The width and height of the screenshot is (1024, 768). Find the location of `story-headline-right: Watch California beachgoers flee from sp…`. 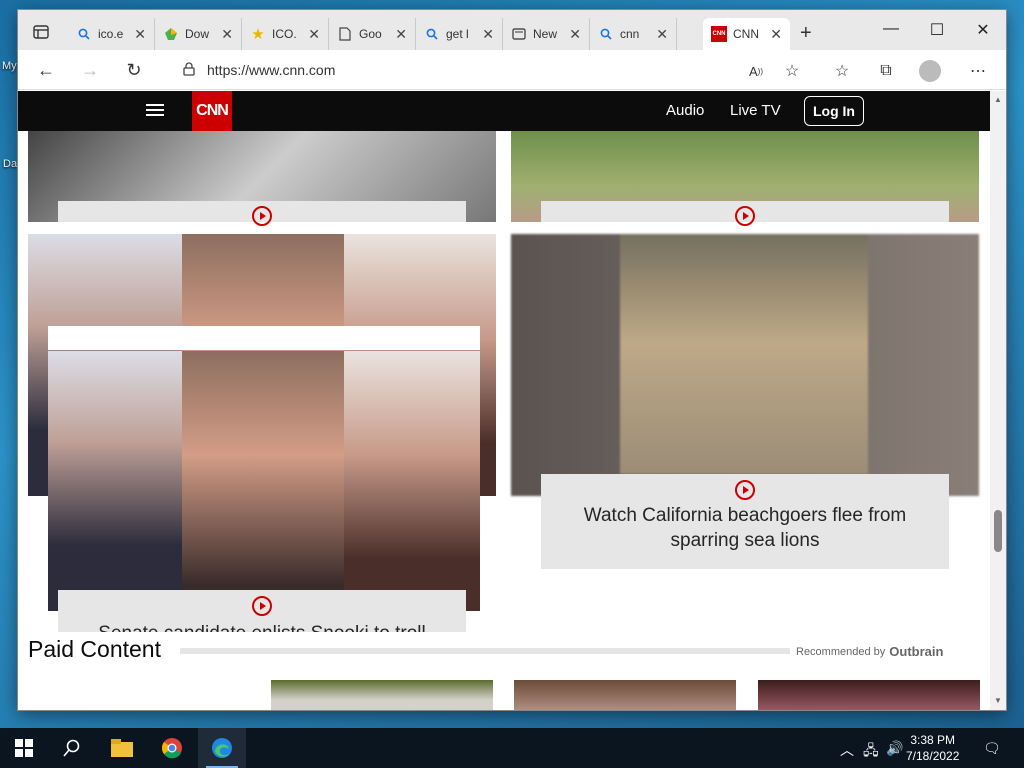

story-headline-right: Watch California beachgoers flee from sp… is located at coordinates (745, 528).